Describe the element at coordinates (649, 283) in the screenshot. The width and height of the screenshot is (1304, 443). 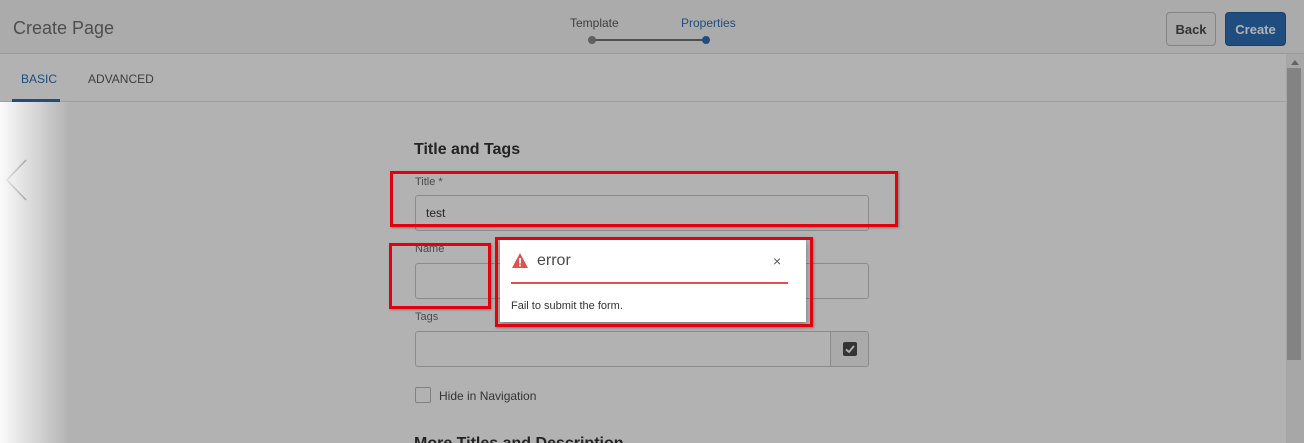
I see `dialog-divider` at that location.